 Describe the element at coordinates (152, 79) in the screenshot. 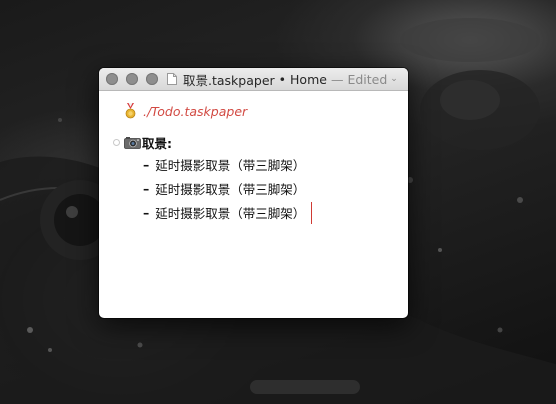

I see `zoom-button` at that location.